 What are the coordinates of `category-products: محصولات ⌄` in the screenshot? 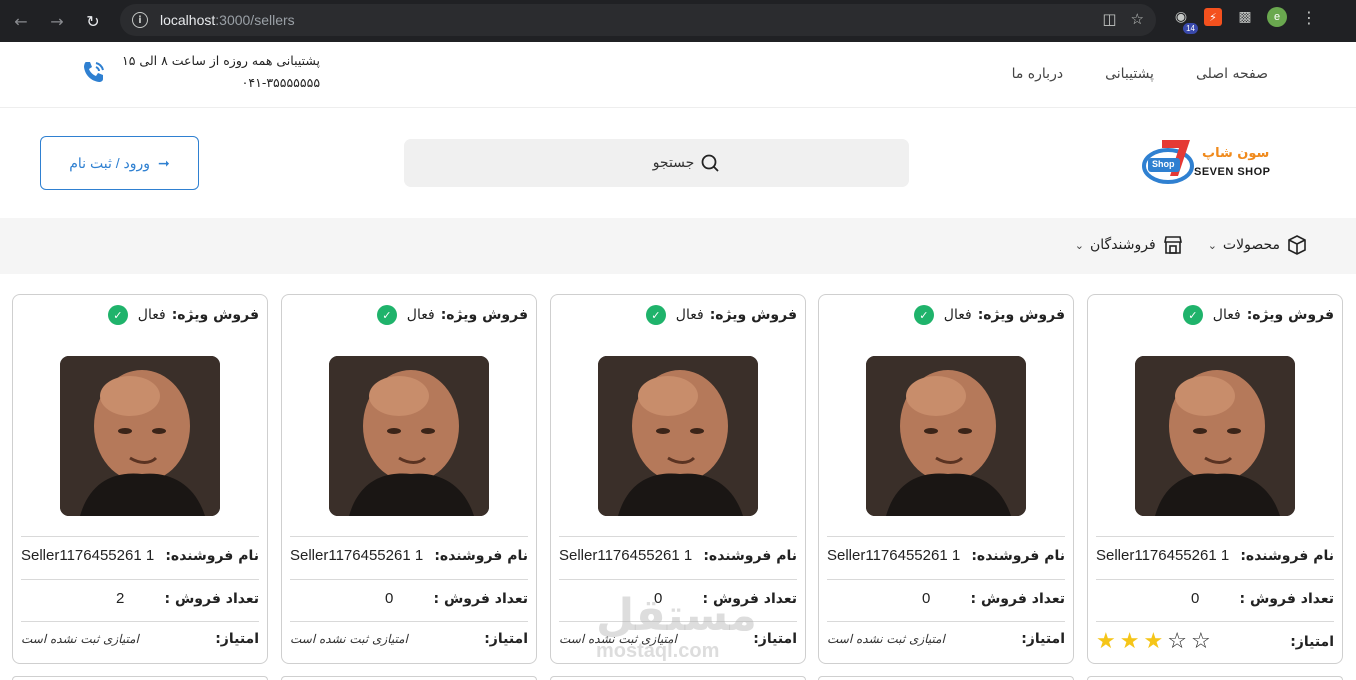 It's located at (1258, 245).